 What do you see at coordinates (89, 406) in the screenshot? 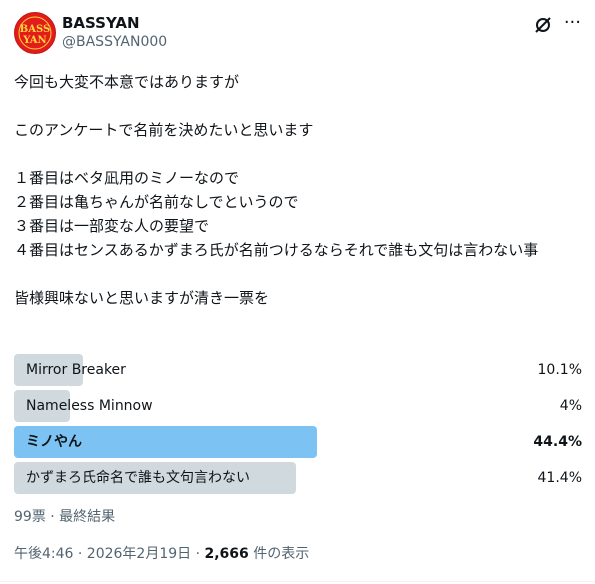
I see `poll-option-label: Nameless Minnow` at bounding box center [89, 406].